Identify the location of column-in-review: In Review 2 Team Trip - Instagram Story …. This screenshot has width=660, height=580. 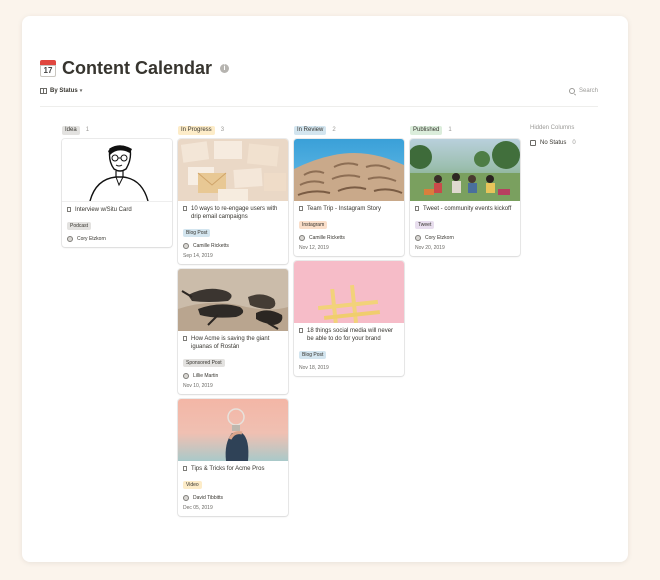
(349, 253).